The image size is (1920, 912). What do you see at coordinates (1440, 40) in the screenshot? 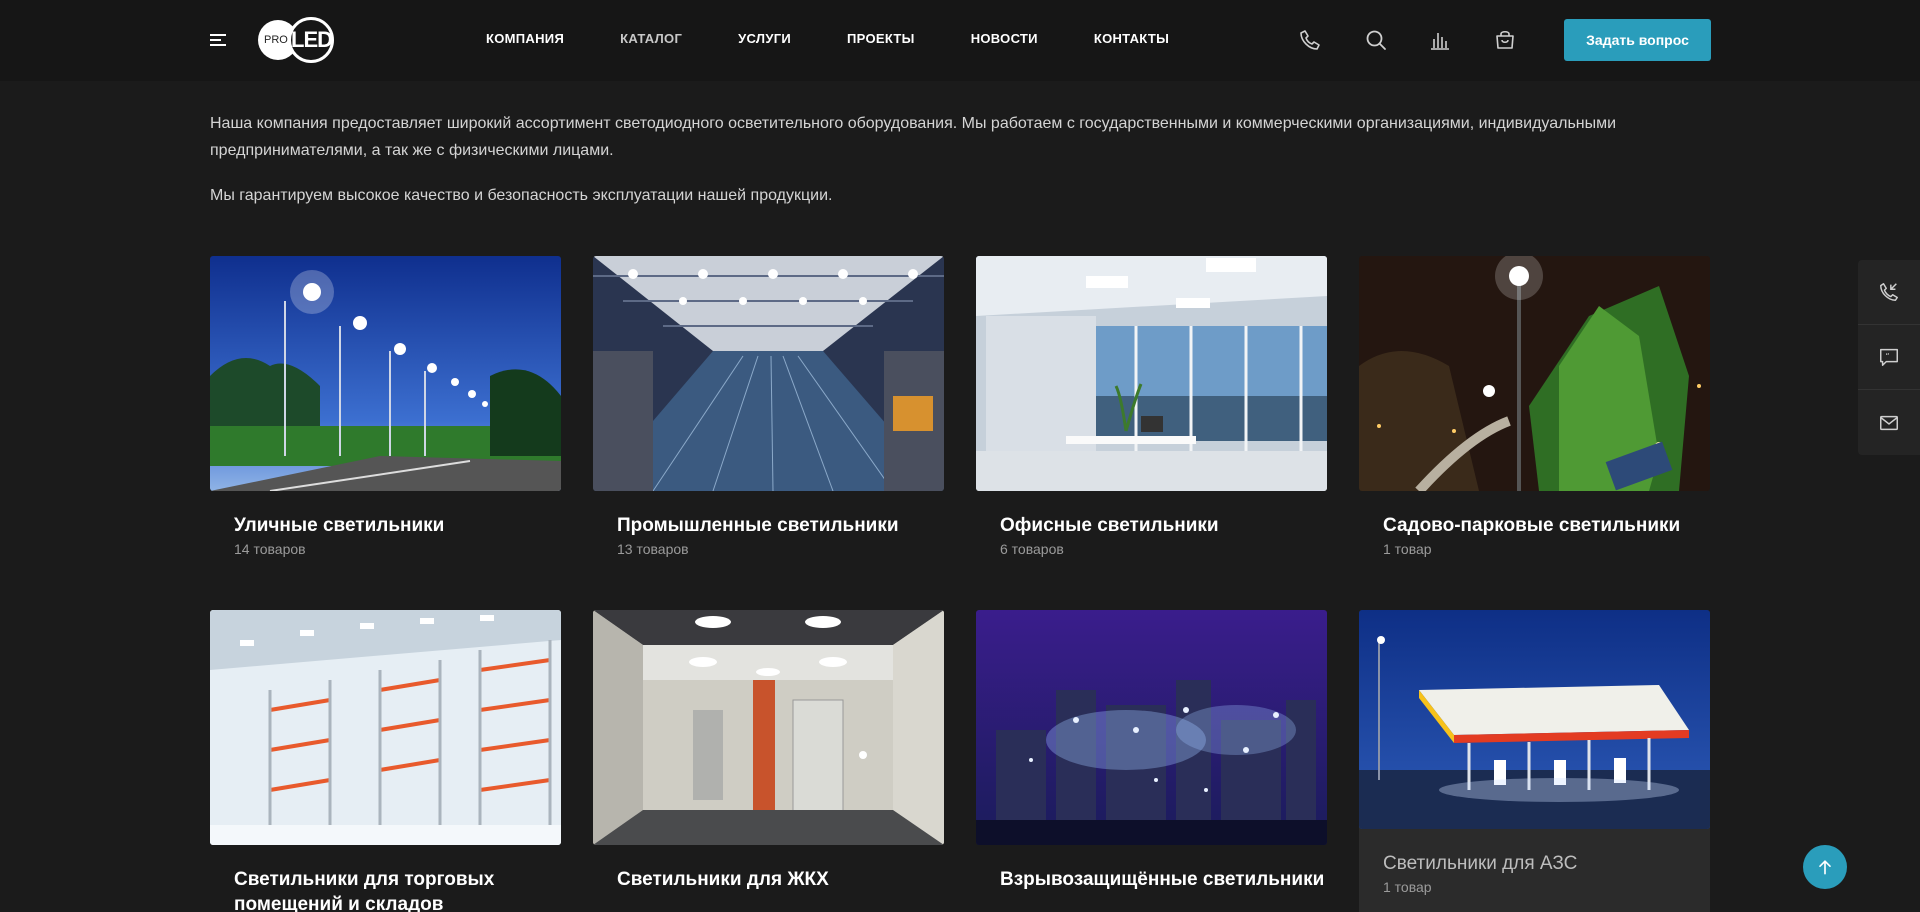
I see `compare-icon` at bounding box center [1440, 40].